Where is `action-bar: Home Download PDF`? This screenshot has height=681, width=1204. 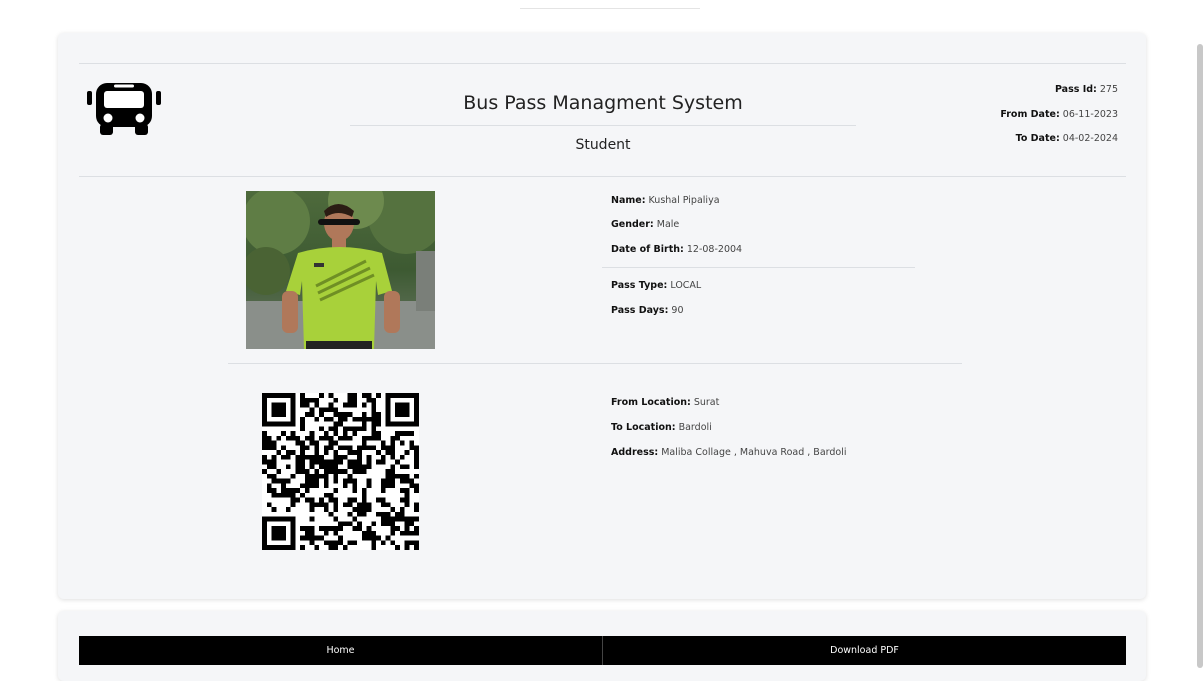 action-bar: Home Download PDF is located at coordinates (602, 650).